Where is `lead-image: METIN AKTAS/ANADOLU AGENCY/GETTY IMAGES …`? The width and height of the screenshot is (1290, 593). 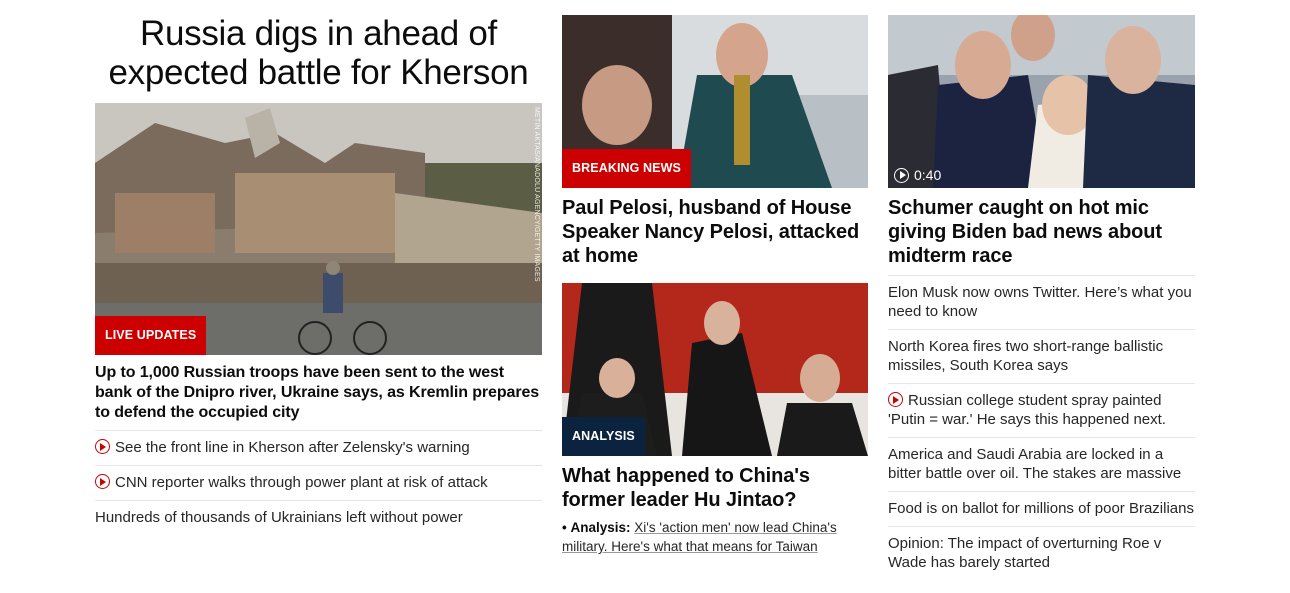
lead-image: METIN AKTAS/ANADOLU AGENCY/GETTY IMAGES … is located at coordinates (318, 229).